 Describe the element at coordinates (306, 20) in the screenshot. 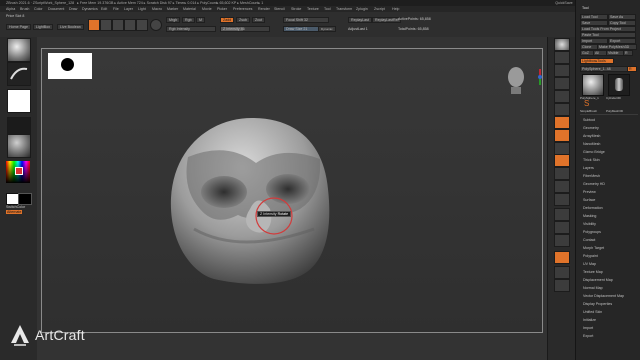

I see `focal-shift-slider: Focal Shift 32` at that location.